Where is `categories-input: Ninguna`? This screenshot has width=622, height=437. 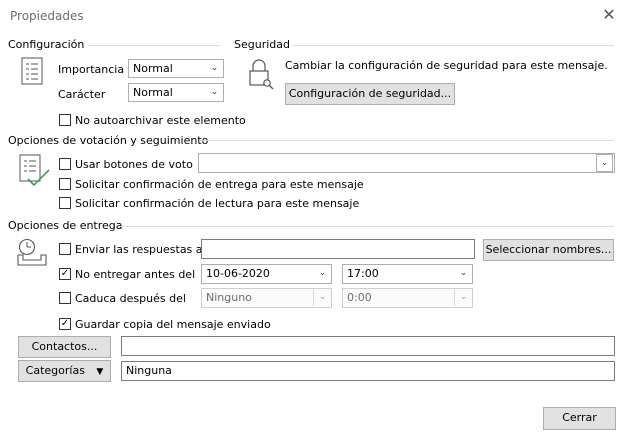
categories-input: Ninguna is located at coordinates (368, 371).